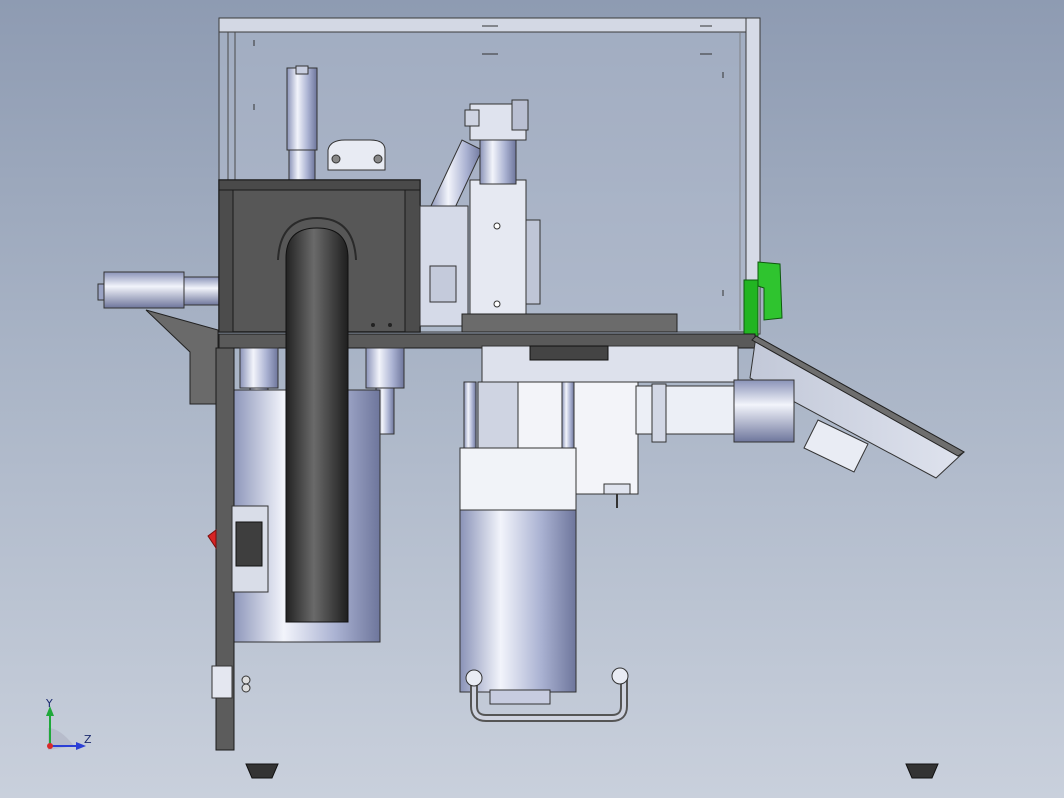  Describe the element at coordinates (356, 155) in the screenshot. I see `top-handle` at that location.